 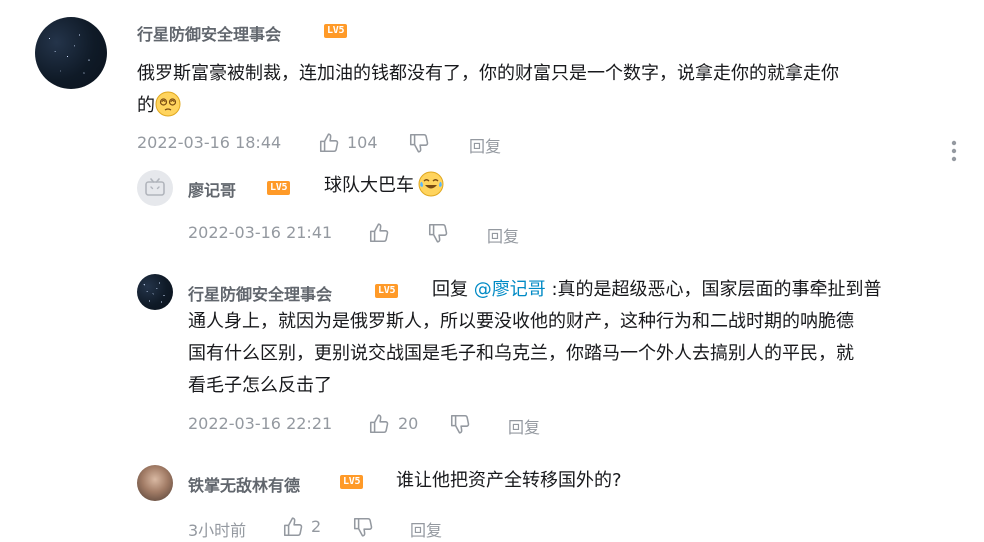 I want to click on laughing-tears-icon, so click(x=431, y=184).